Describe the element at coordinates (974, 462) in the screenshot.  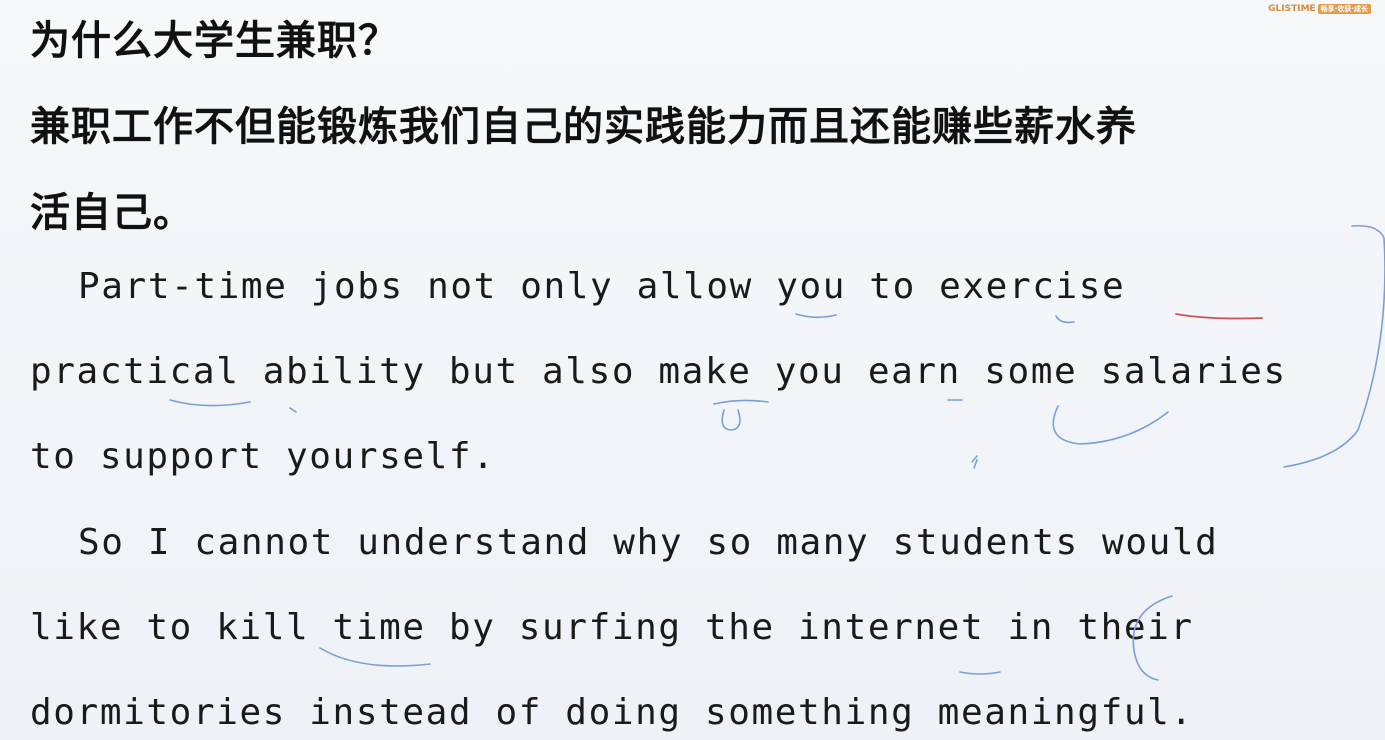
I see `tick-mark` at that location.